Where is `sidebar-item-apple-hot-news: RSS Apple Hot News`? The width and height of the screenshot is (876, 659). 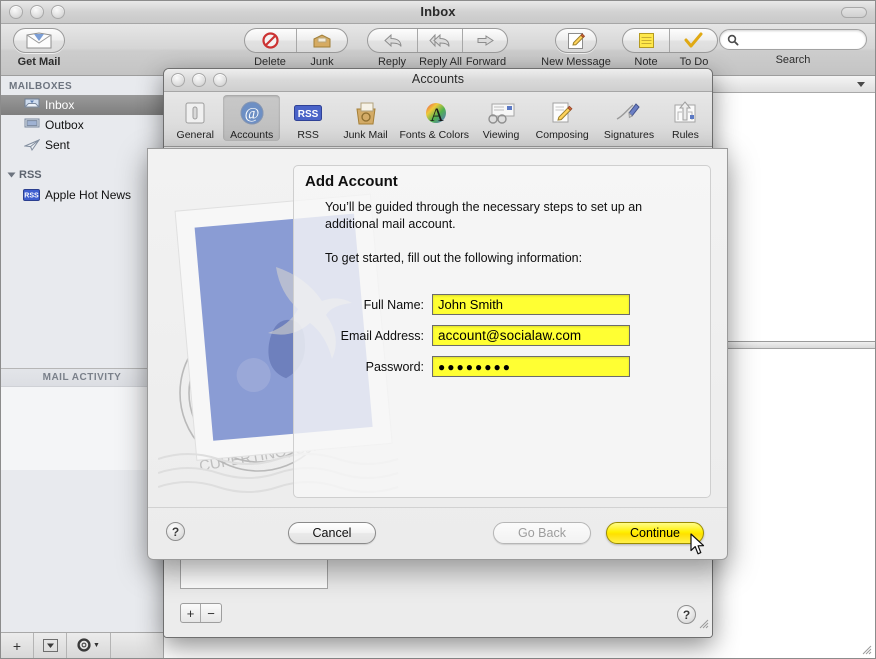 sidebar-item-apple-hot-news: RSS Apple Hot News is located at coordinates (82, 195).